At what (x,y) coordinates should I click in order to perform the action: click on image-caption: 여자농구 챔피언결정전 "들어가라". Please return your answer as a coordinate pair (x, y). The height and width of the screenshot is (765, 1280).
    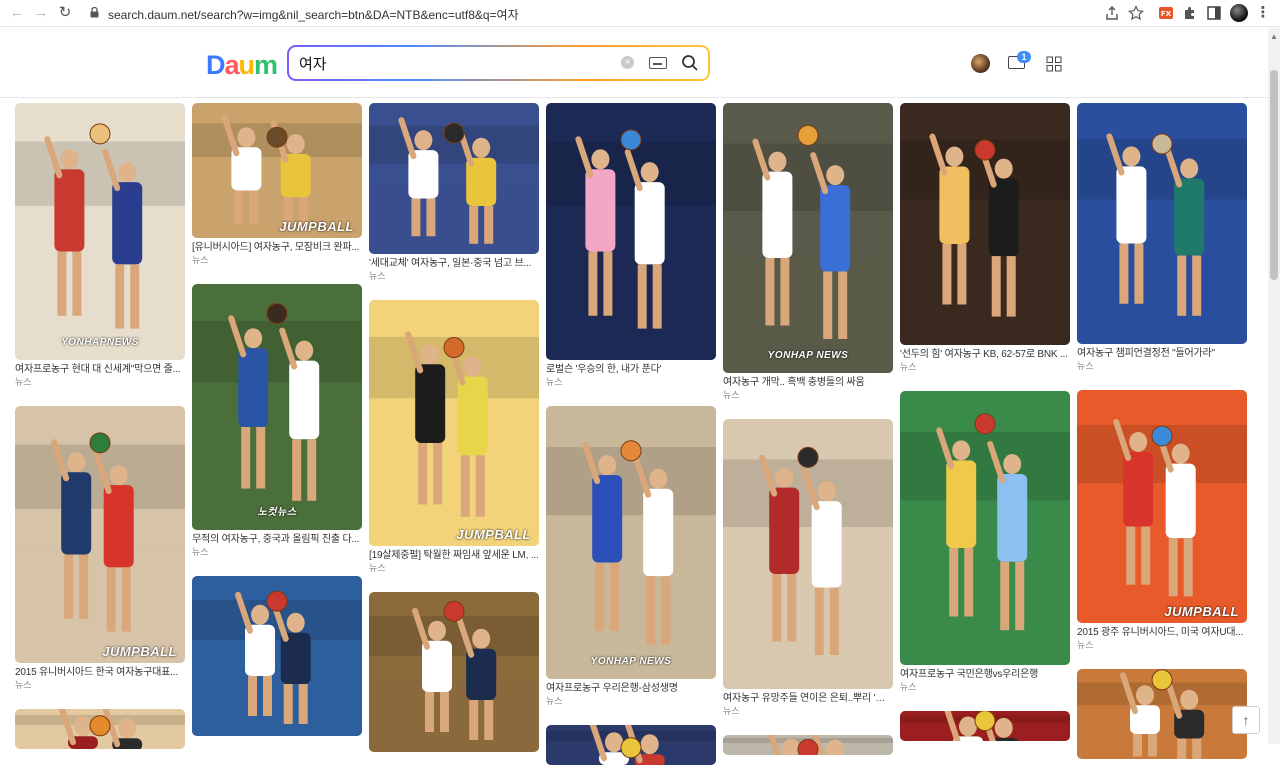
    Looking at the image, I should click on (1162, 353).